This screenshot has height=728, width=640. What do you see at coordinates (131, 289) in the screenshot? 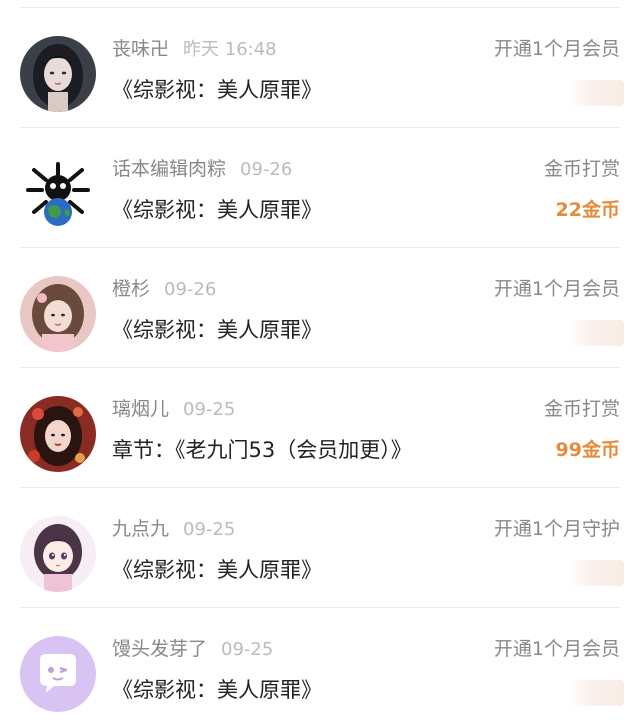
I see `username: 橙杉` at bounding box center [131, 289].